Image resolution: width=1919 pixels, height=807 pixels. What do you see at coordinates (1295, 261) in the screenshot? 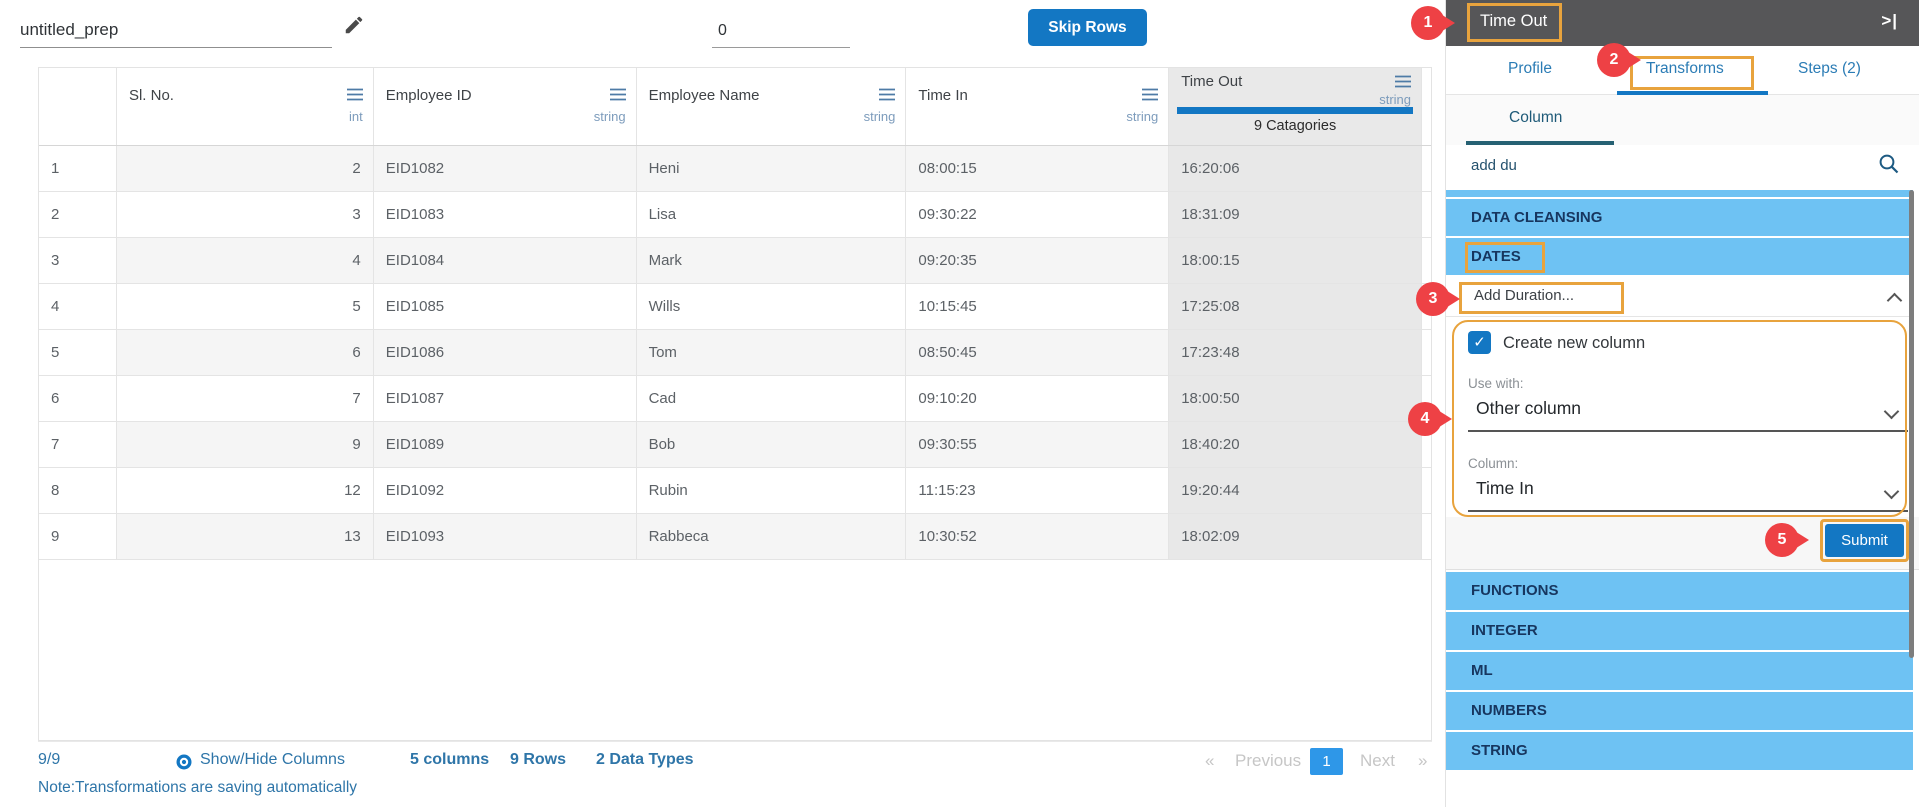
I see `time-out-cell: 18:00:15` at bounding box center [1295, 261].